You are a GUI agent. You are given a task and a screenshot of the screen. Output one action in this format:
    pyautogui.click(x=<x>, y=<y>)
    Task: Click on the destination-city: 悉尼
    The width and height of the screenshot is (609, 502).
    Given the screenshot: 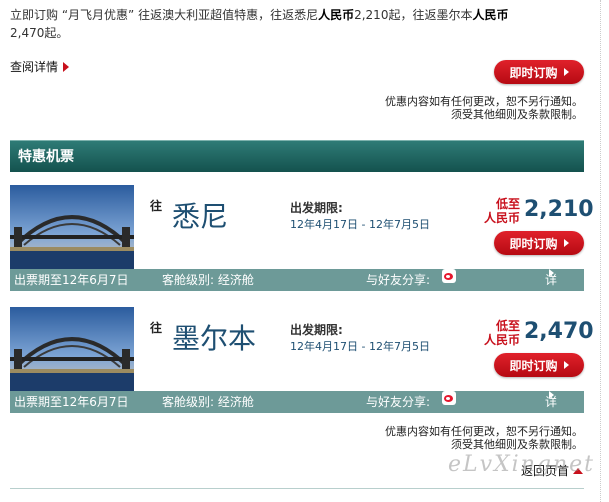 What is the action you would take?
    pyautogui.click(x=200, y=216)
    